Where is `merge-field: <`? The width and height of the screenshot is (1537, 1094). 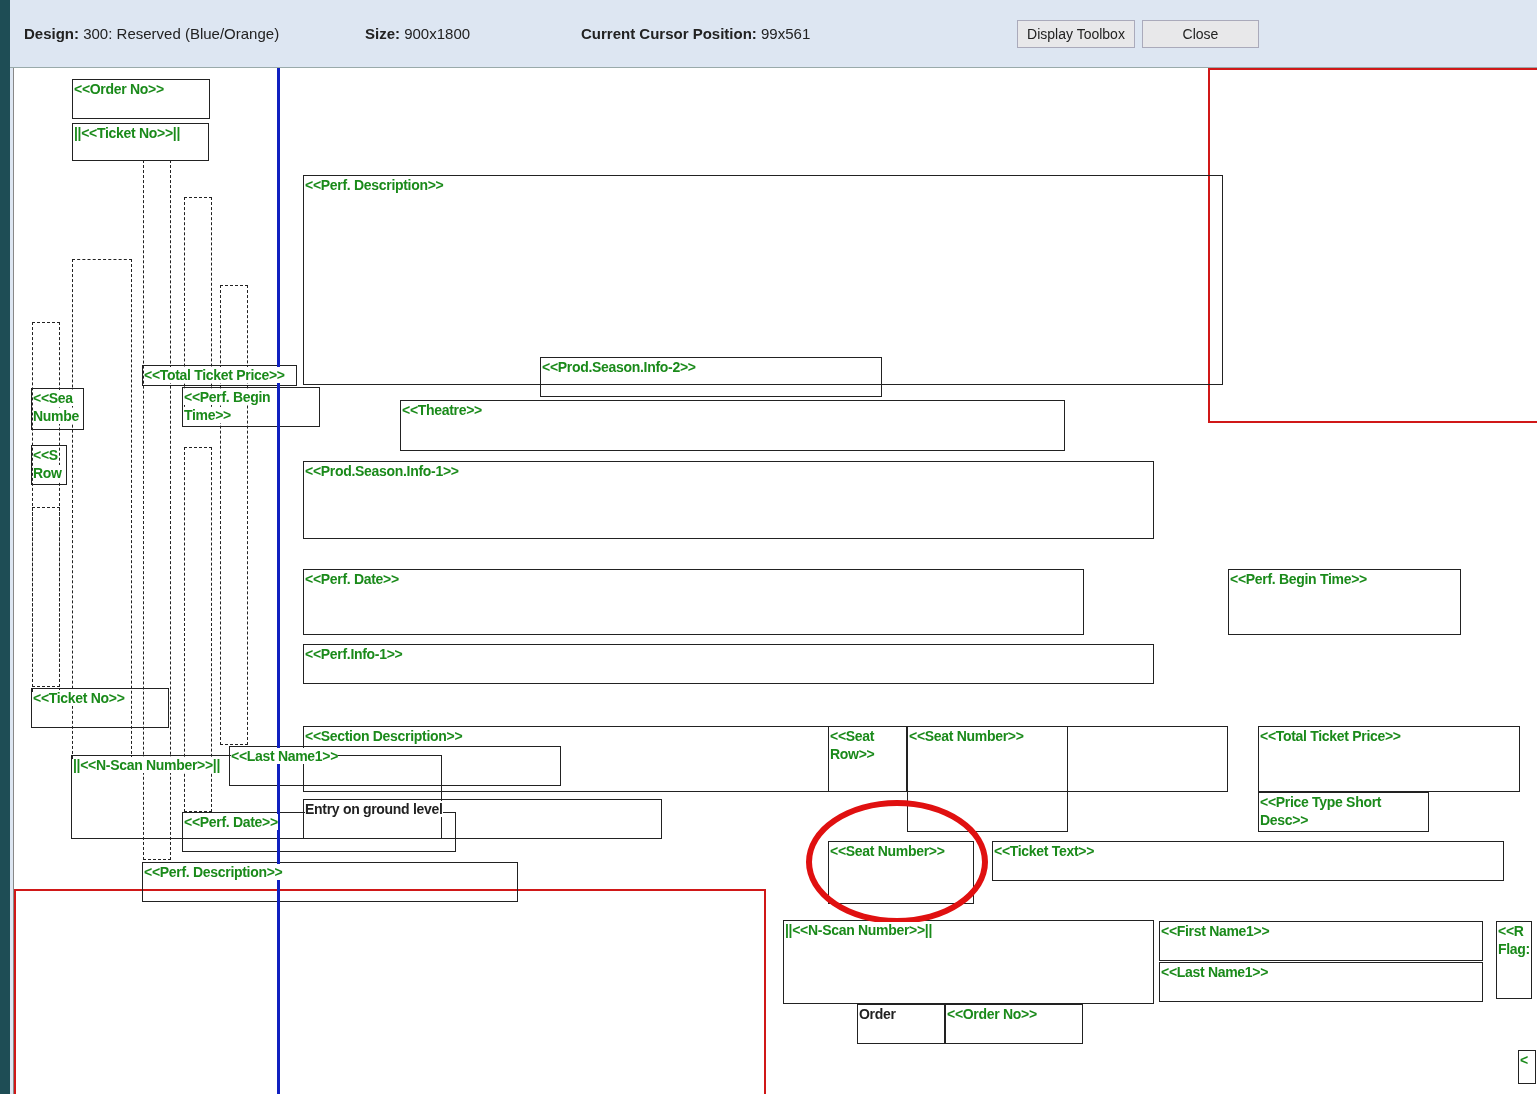 merge-field: < is located at coordinates (1527, 1067).